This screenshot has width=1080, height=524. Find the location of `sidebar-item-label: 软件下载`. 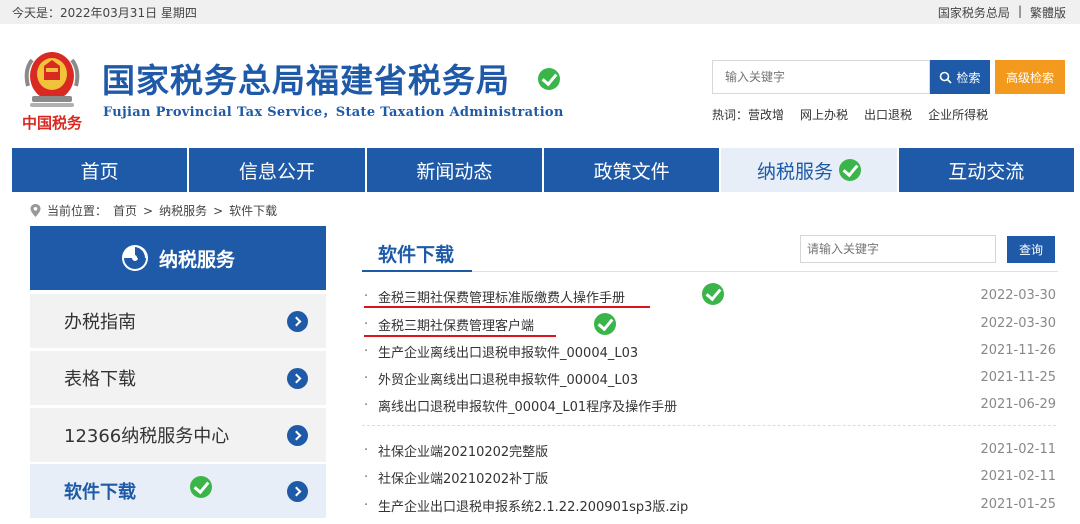

sidebar-item-label: 软件下载 is located at coordinates (100, 492).